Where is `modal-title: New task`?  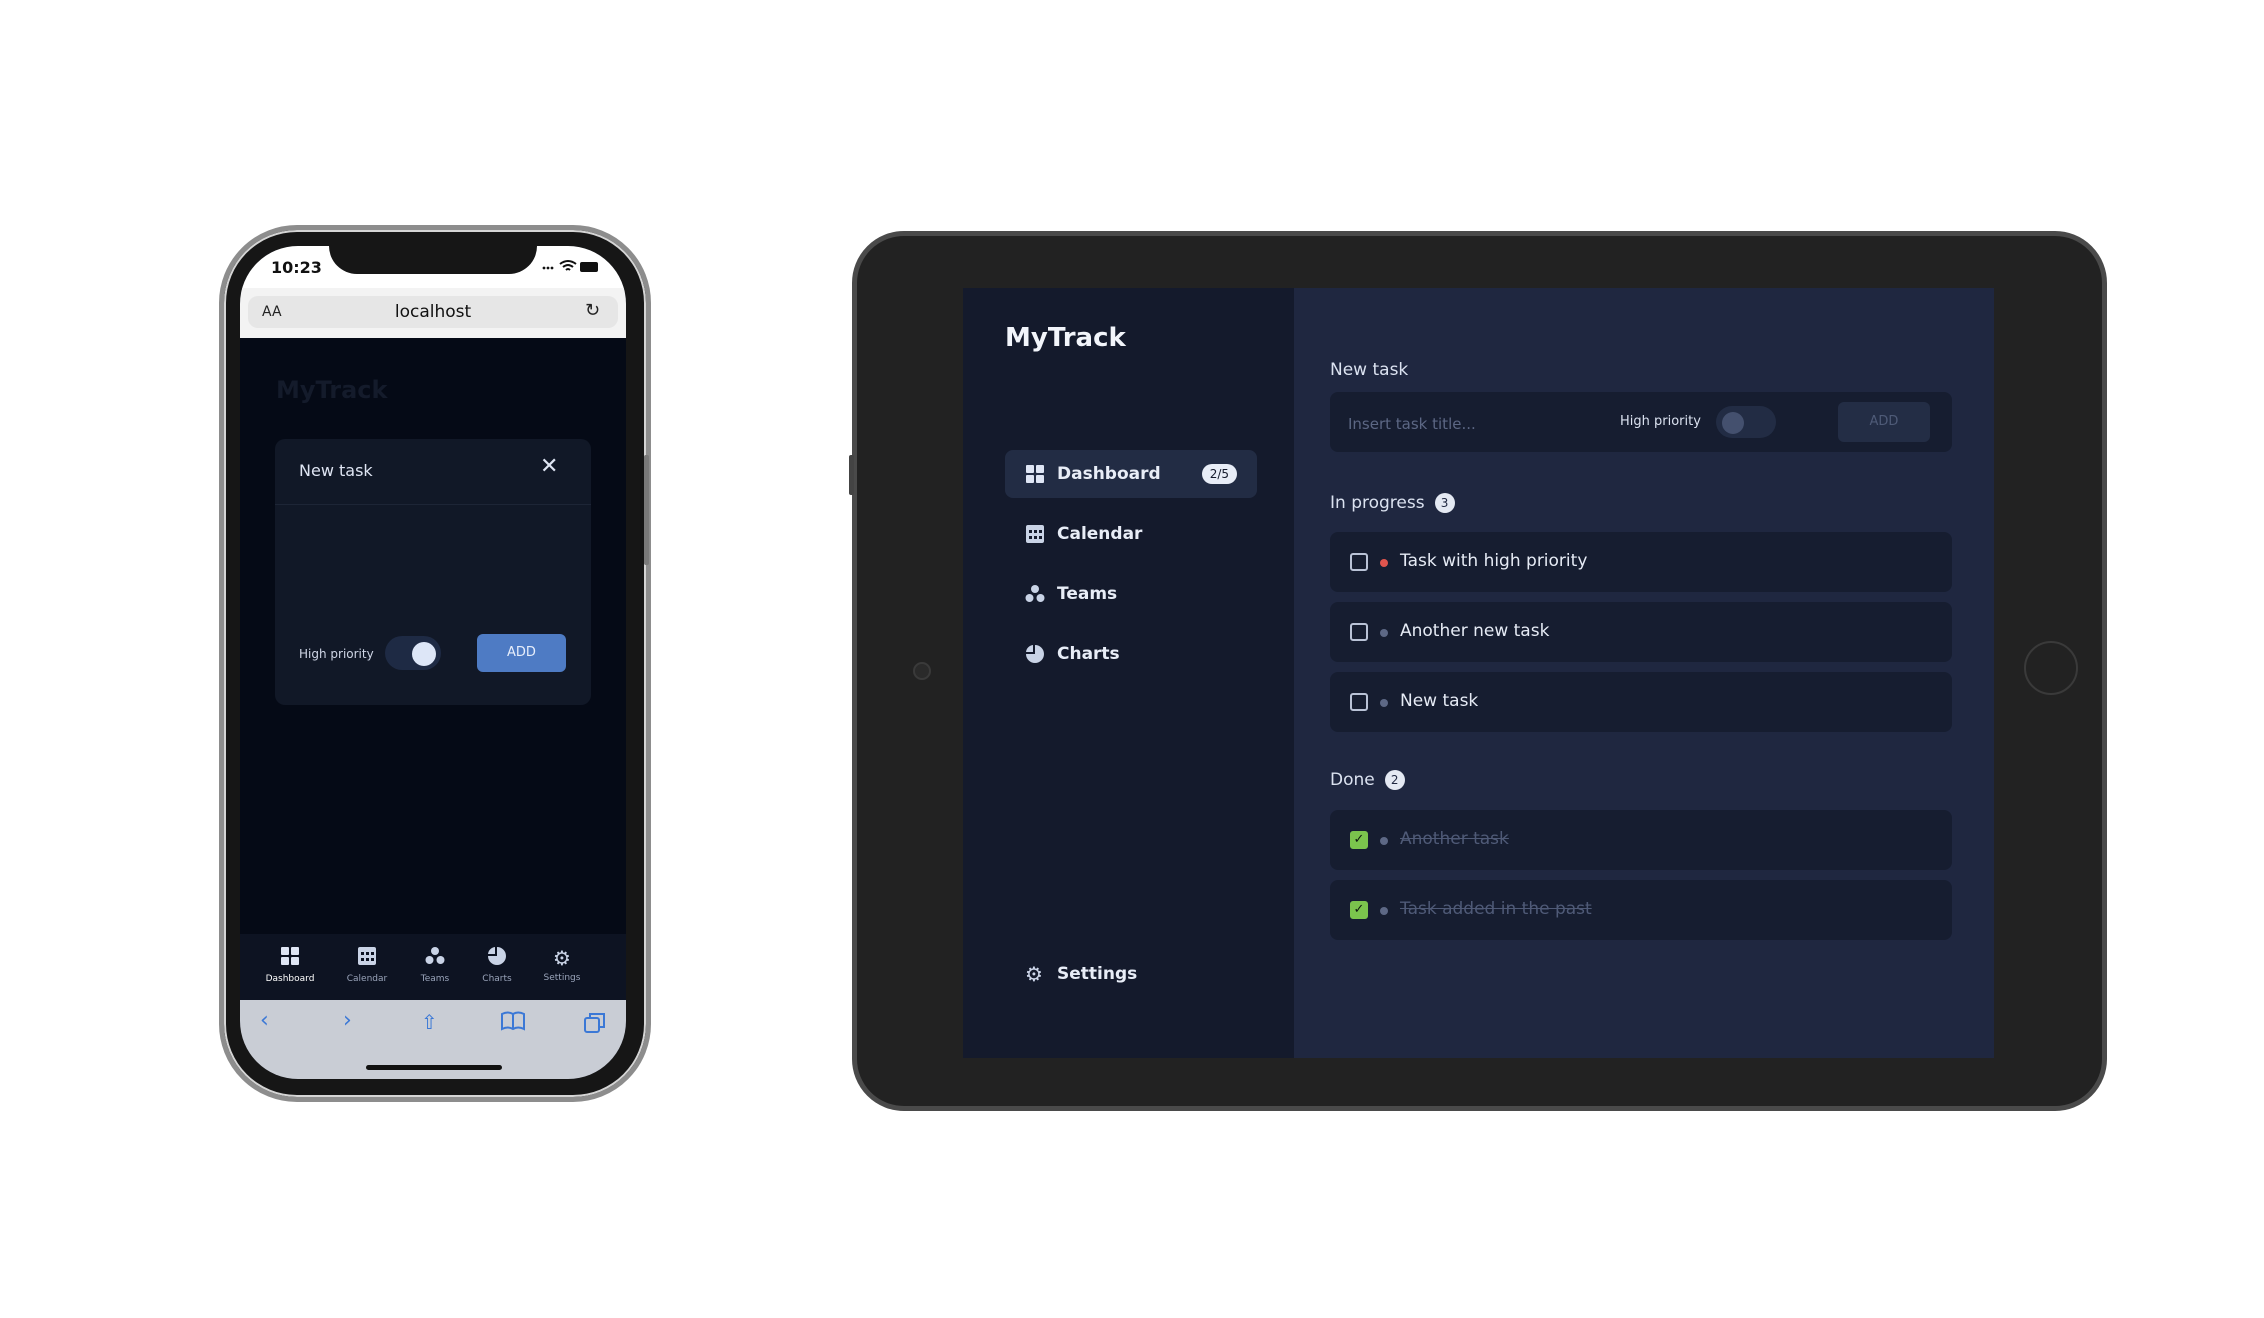
modal-title: New task is located at coordinates (336, 470).